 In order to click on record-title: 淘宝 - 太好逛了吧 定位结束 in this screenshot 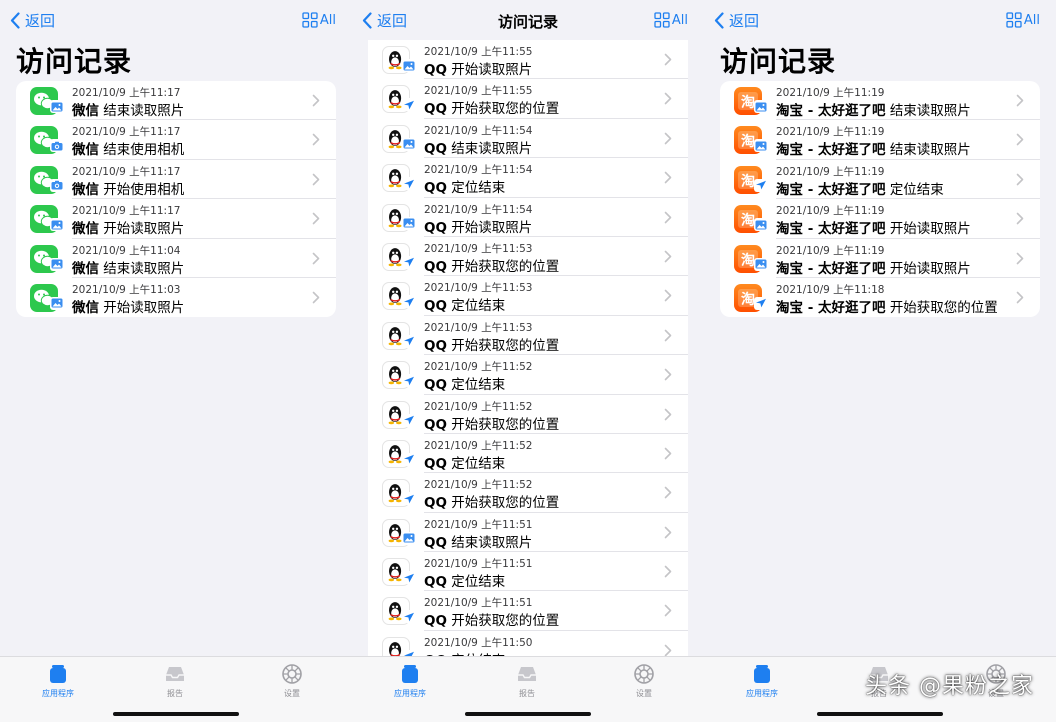, I will do `click(860, 188)`.